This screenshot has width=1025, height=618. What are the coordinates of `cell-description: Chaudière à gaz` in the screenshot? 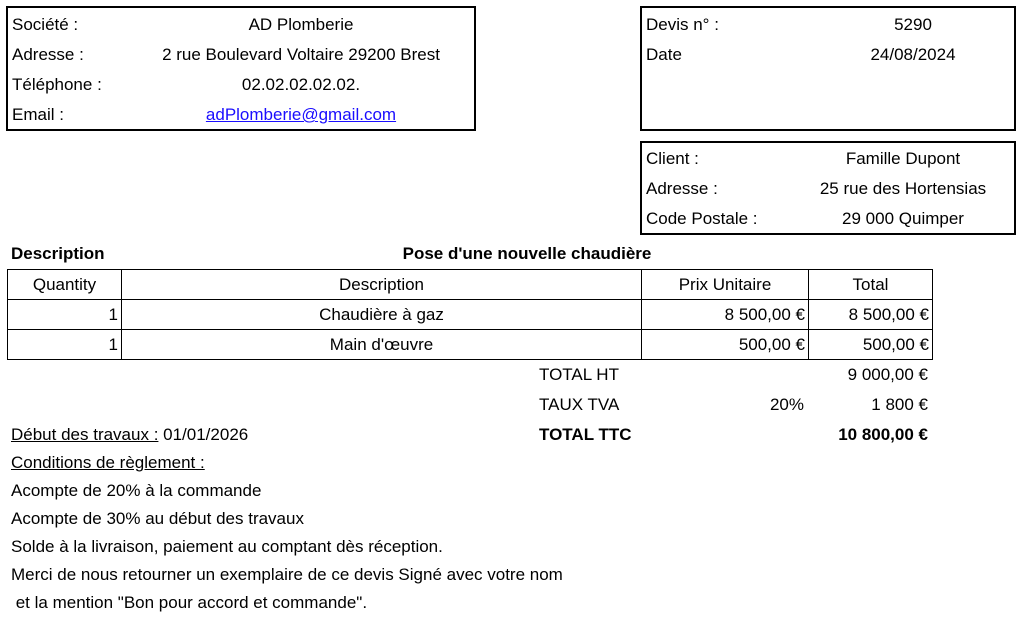 It's located at (381, 314).